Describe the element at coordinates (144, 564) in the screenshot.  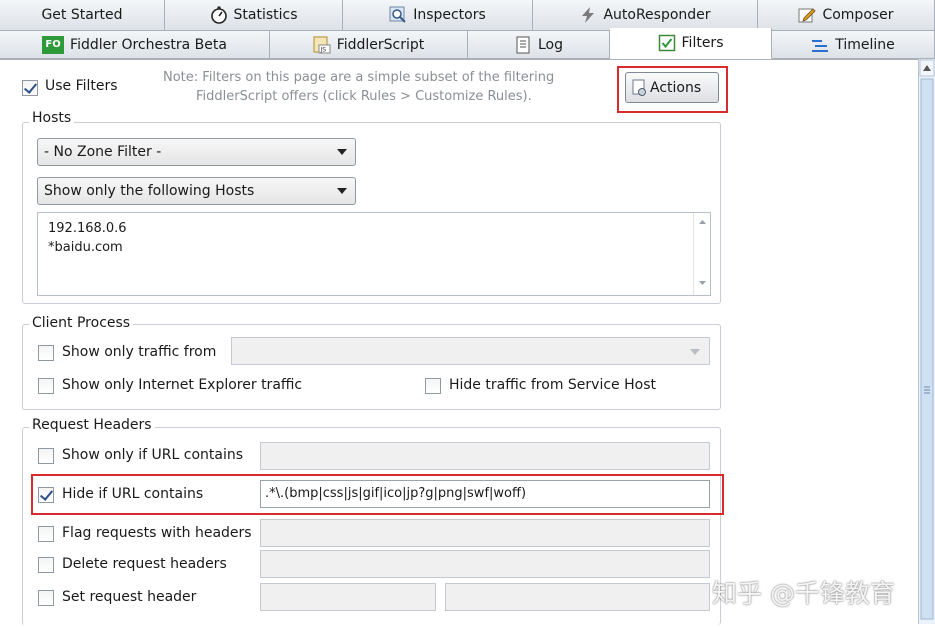
I see `delete-headers-label: Delete request headers` at that location.